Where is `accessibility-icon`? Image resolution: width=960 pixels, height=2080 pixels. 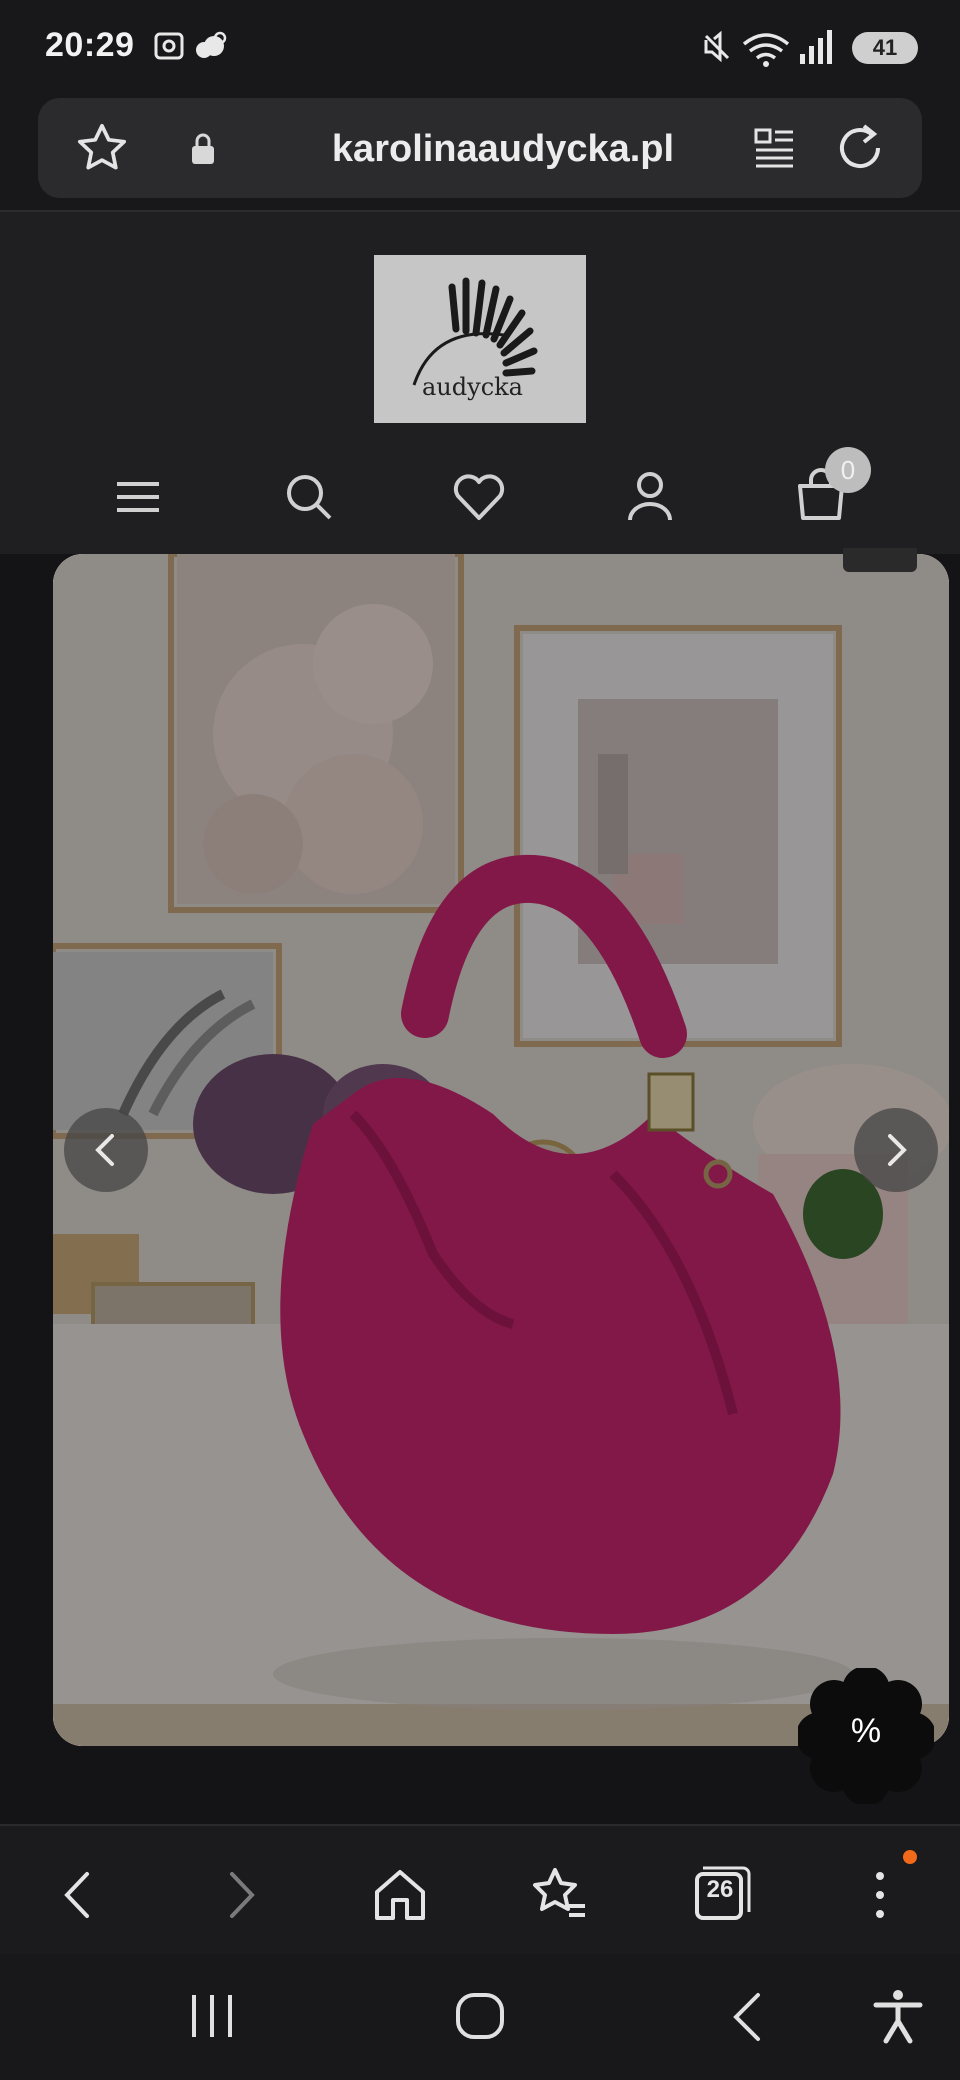
accessibility-icon is located at coordinates (898, 2017).